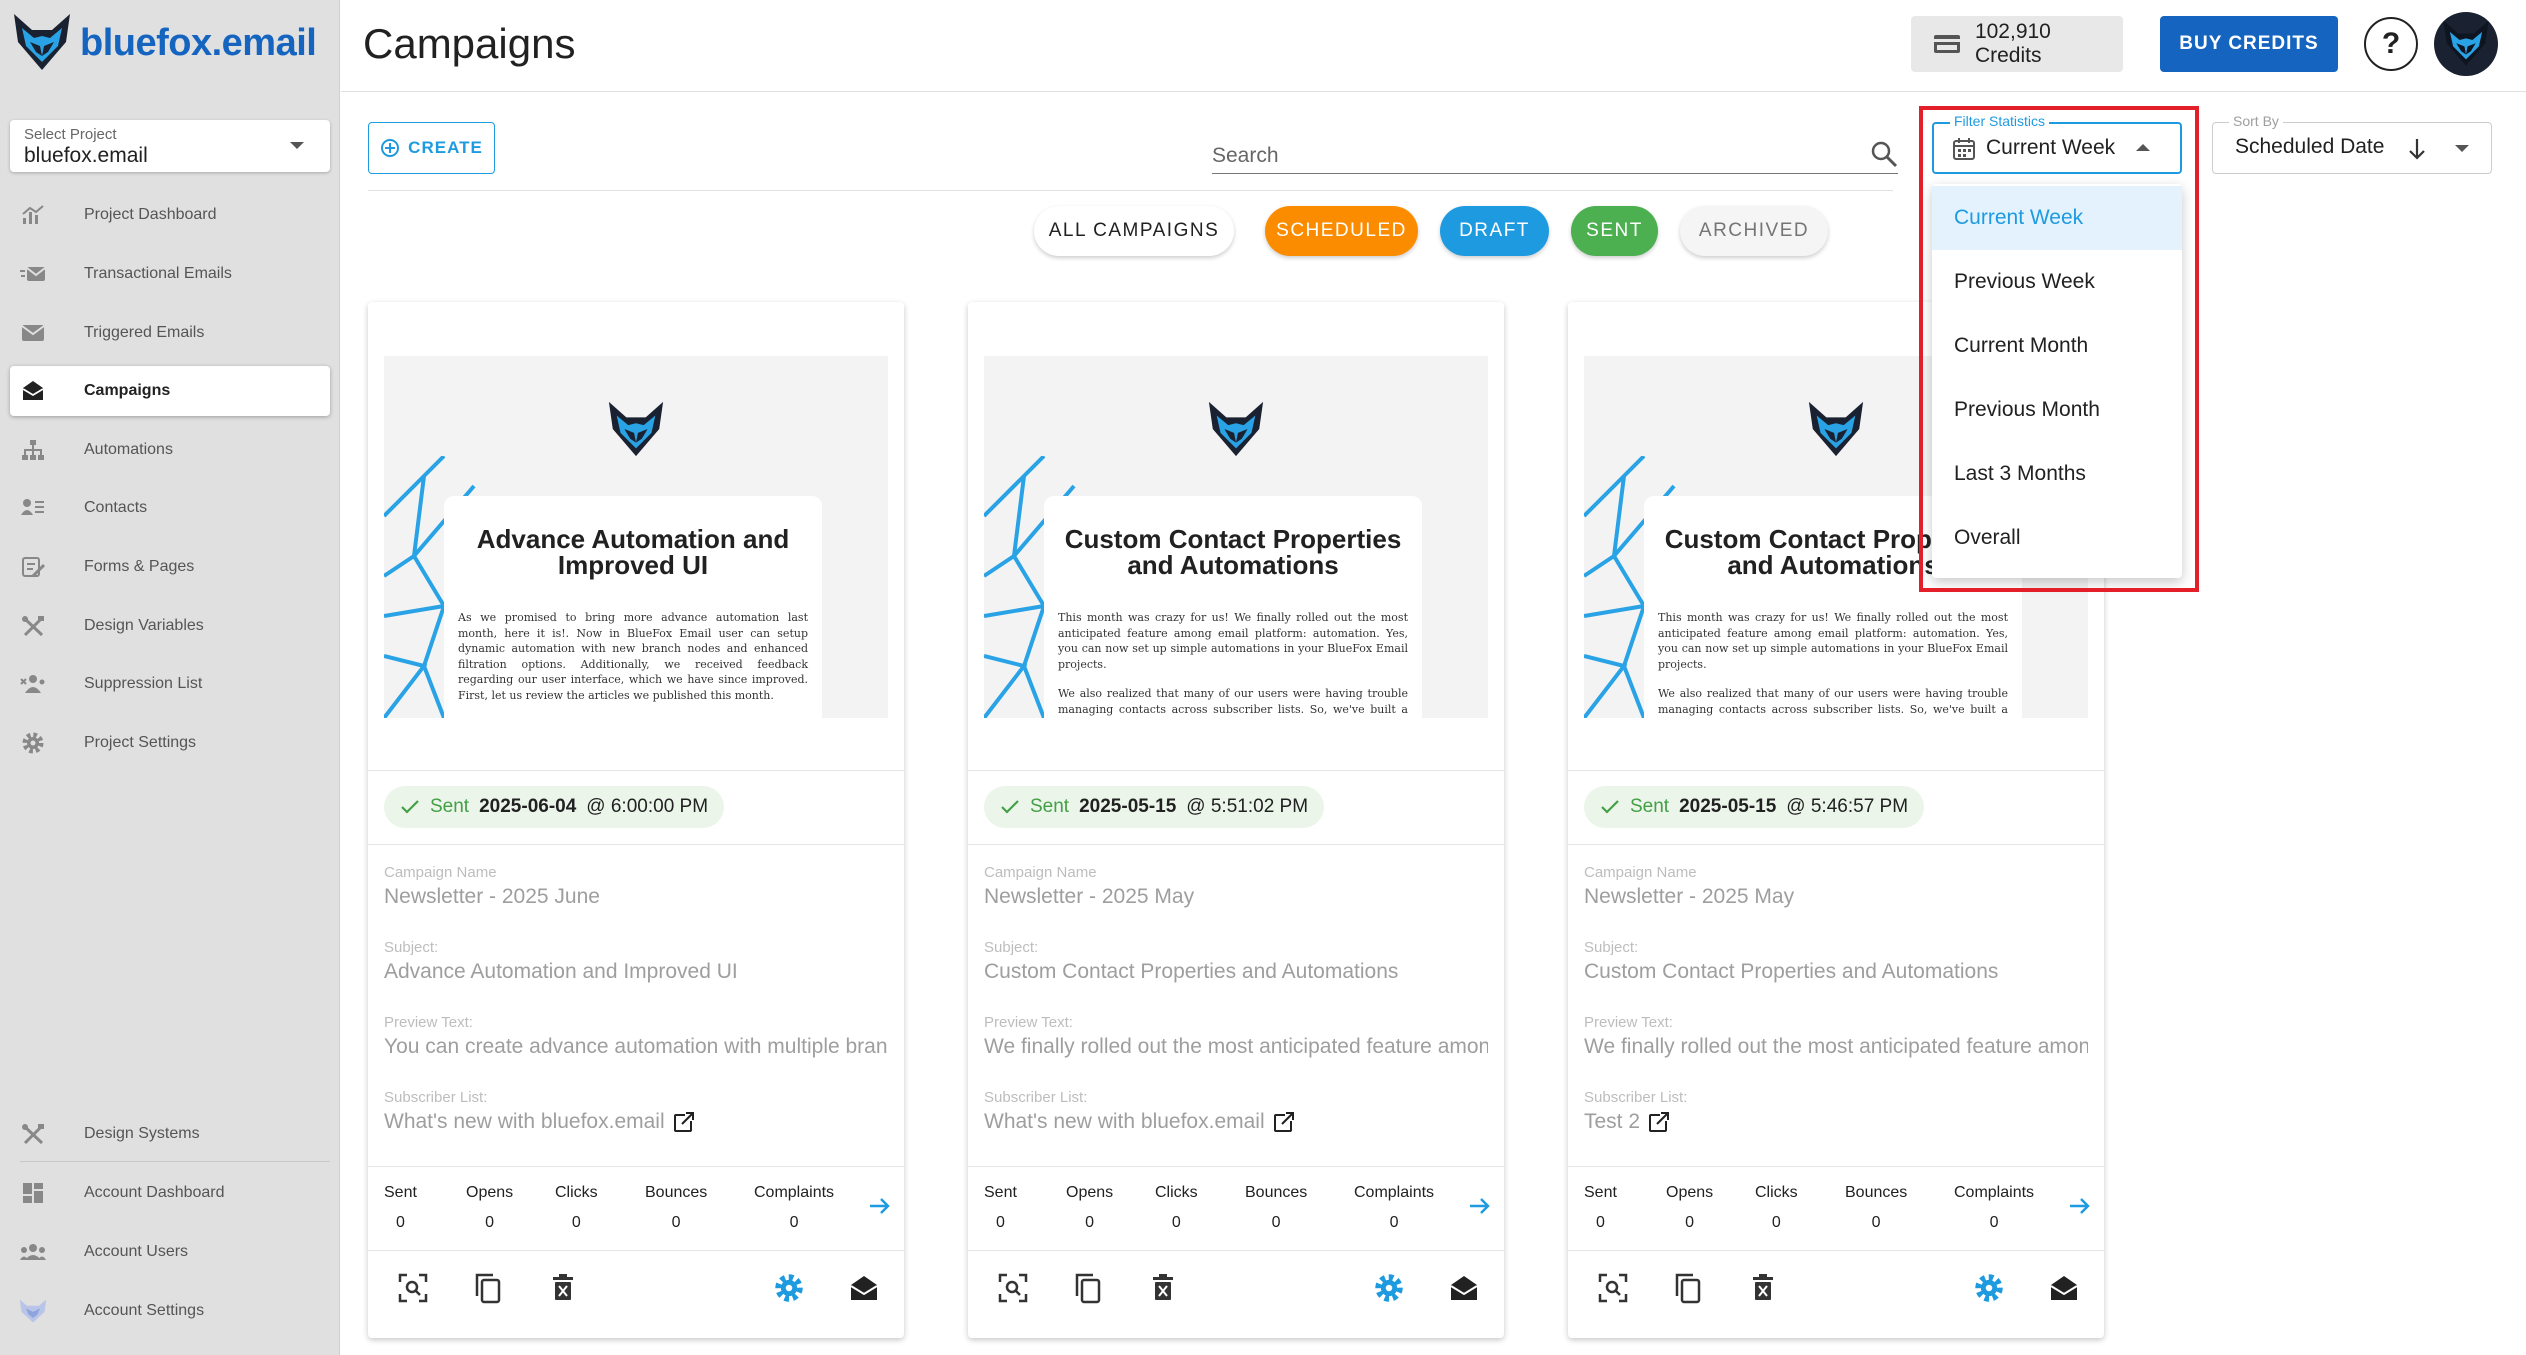  Describe the element at coordinates (1555, 155) in the screenshot. I see `search-input: Search` at that location.